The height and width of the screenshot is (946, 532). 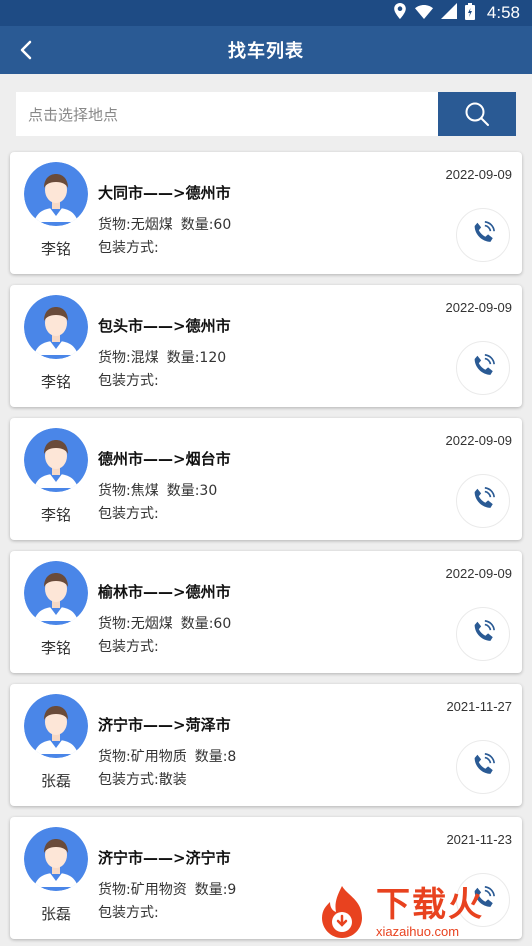 I want to click on cargo-info: 货物:矿用物质 数量:8, so click(x=167, y=756).